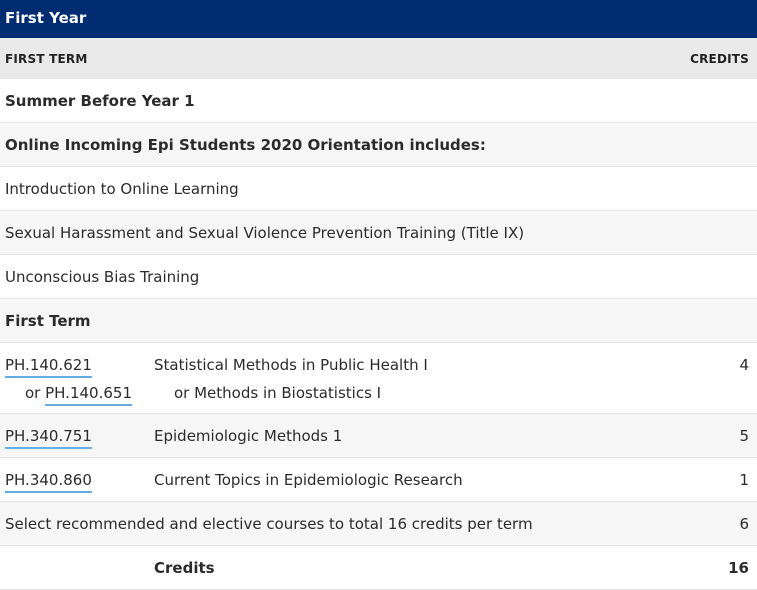 The width and height of the screenshot is (757, 590). What do you see at coordinates (88, 395) in the screenshot?
I see `alt-course-code-link: PH.140.651` at bounding box center [88, 395].